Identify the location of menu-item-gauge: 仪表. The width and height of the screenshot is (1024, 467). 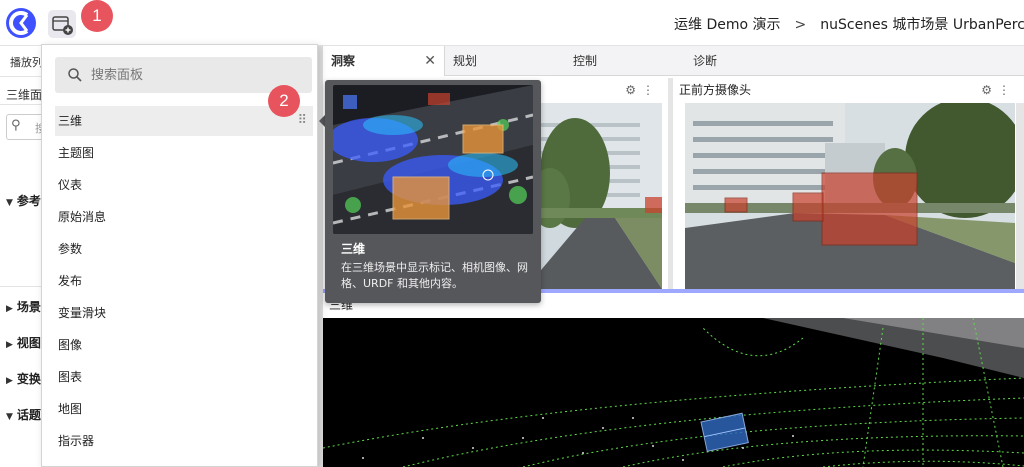
(184, 185).